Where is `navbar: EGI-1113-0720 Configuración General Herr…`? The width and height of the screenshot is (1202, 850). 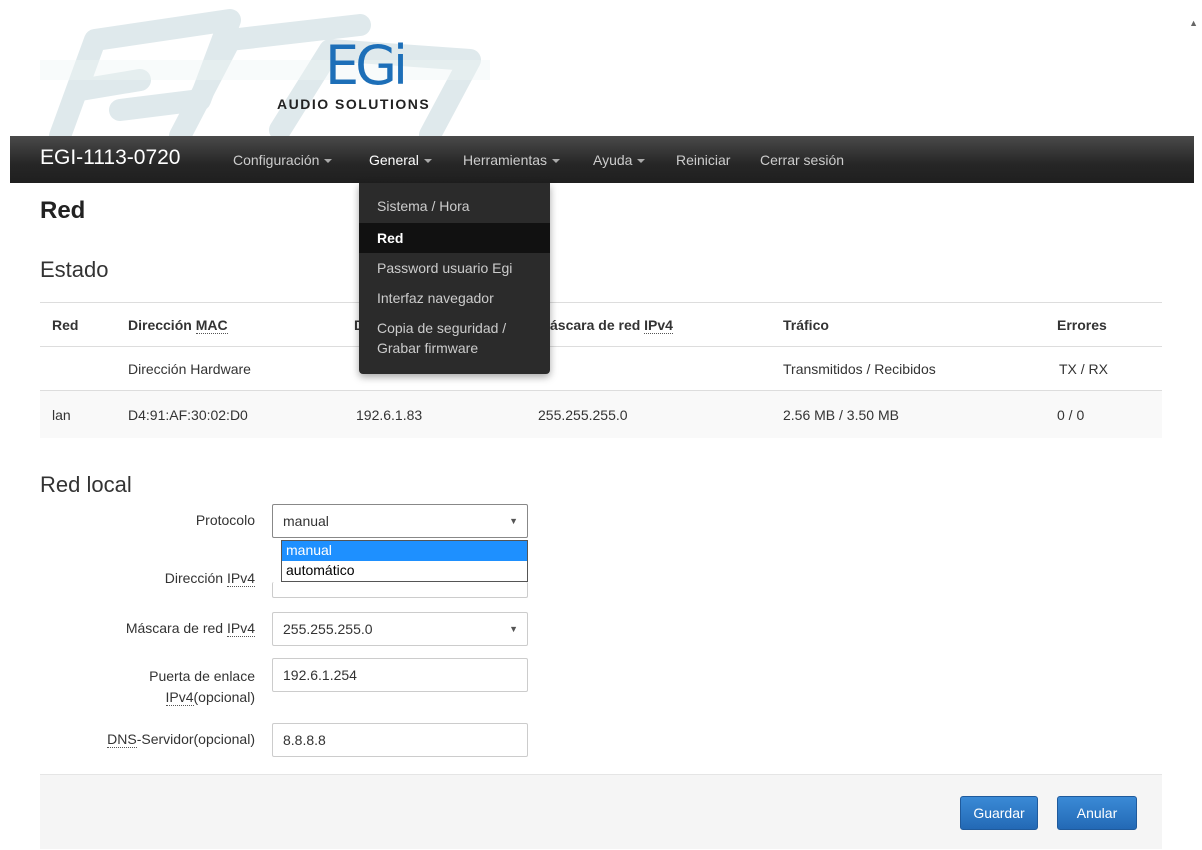 navbar: EGI-1113-0720 Configuración General Herr… is located at coordinates (602, 159).